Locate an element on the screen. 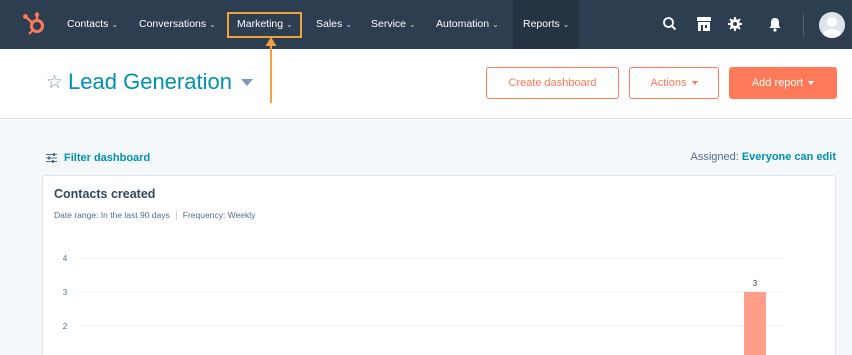 This screenshot has height=355, width=852. bar is located at coordinates (755, 323).